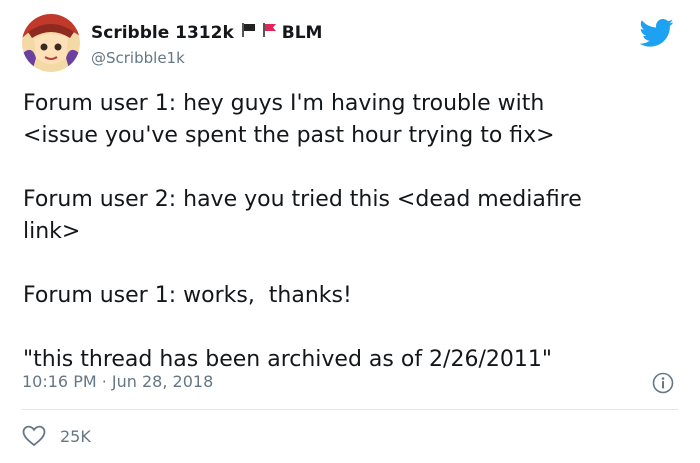 This screenshot has width=700, height=463. I want to click on black-flag-icon, so click(249, 32).